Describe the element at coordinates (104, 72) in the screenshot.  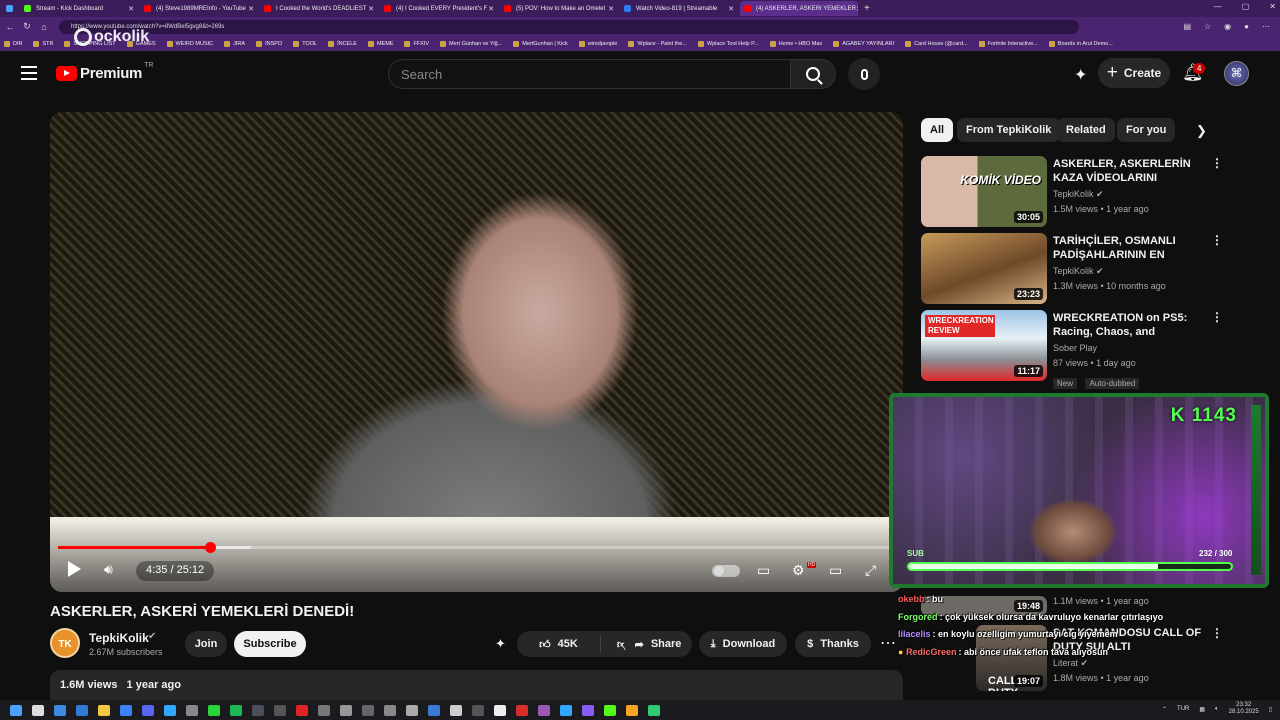
I see `youtube-premium-logo: Premium TR` at that location.